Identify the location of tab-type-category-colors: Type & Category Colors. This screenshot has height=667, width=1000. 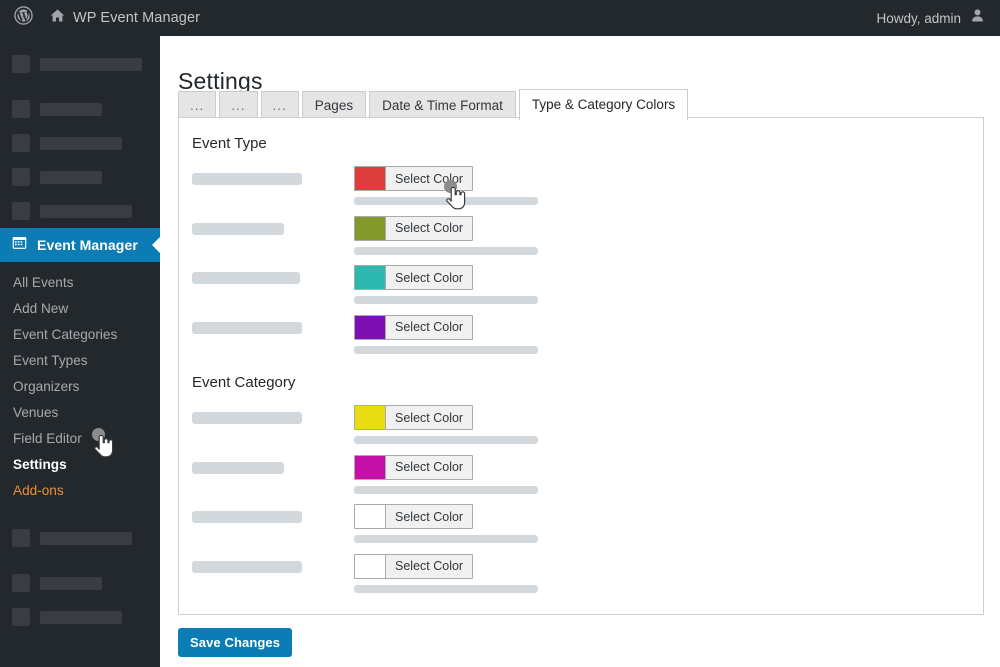
(603, 104).